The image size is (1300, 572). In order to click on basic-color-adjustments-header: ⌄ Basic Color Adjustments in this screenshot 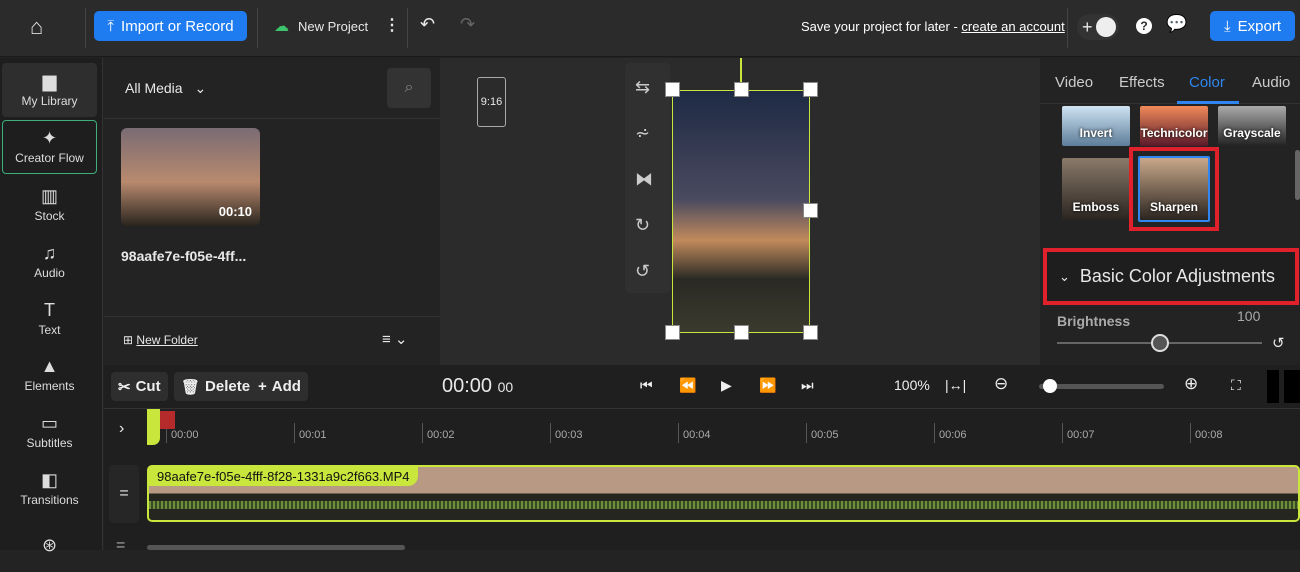, I will do `click(1171, 276)`.